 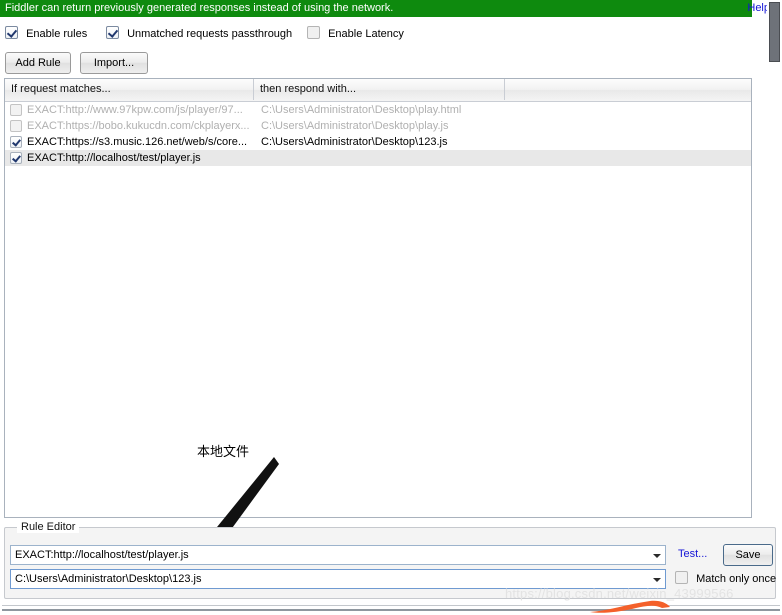 I want to click on checkbox-enable-latency: Enable Latency, so click(x=355, y=33).